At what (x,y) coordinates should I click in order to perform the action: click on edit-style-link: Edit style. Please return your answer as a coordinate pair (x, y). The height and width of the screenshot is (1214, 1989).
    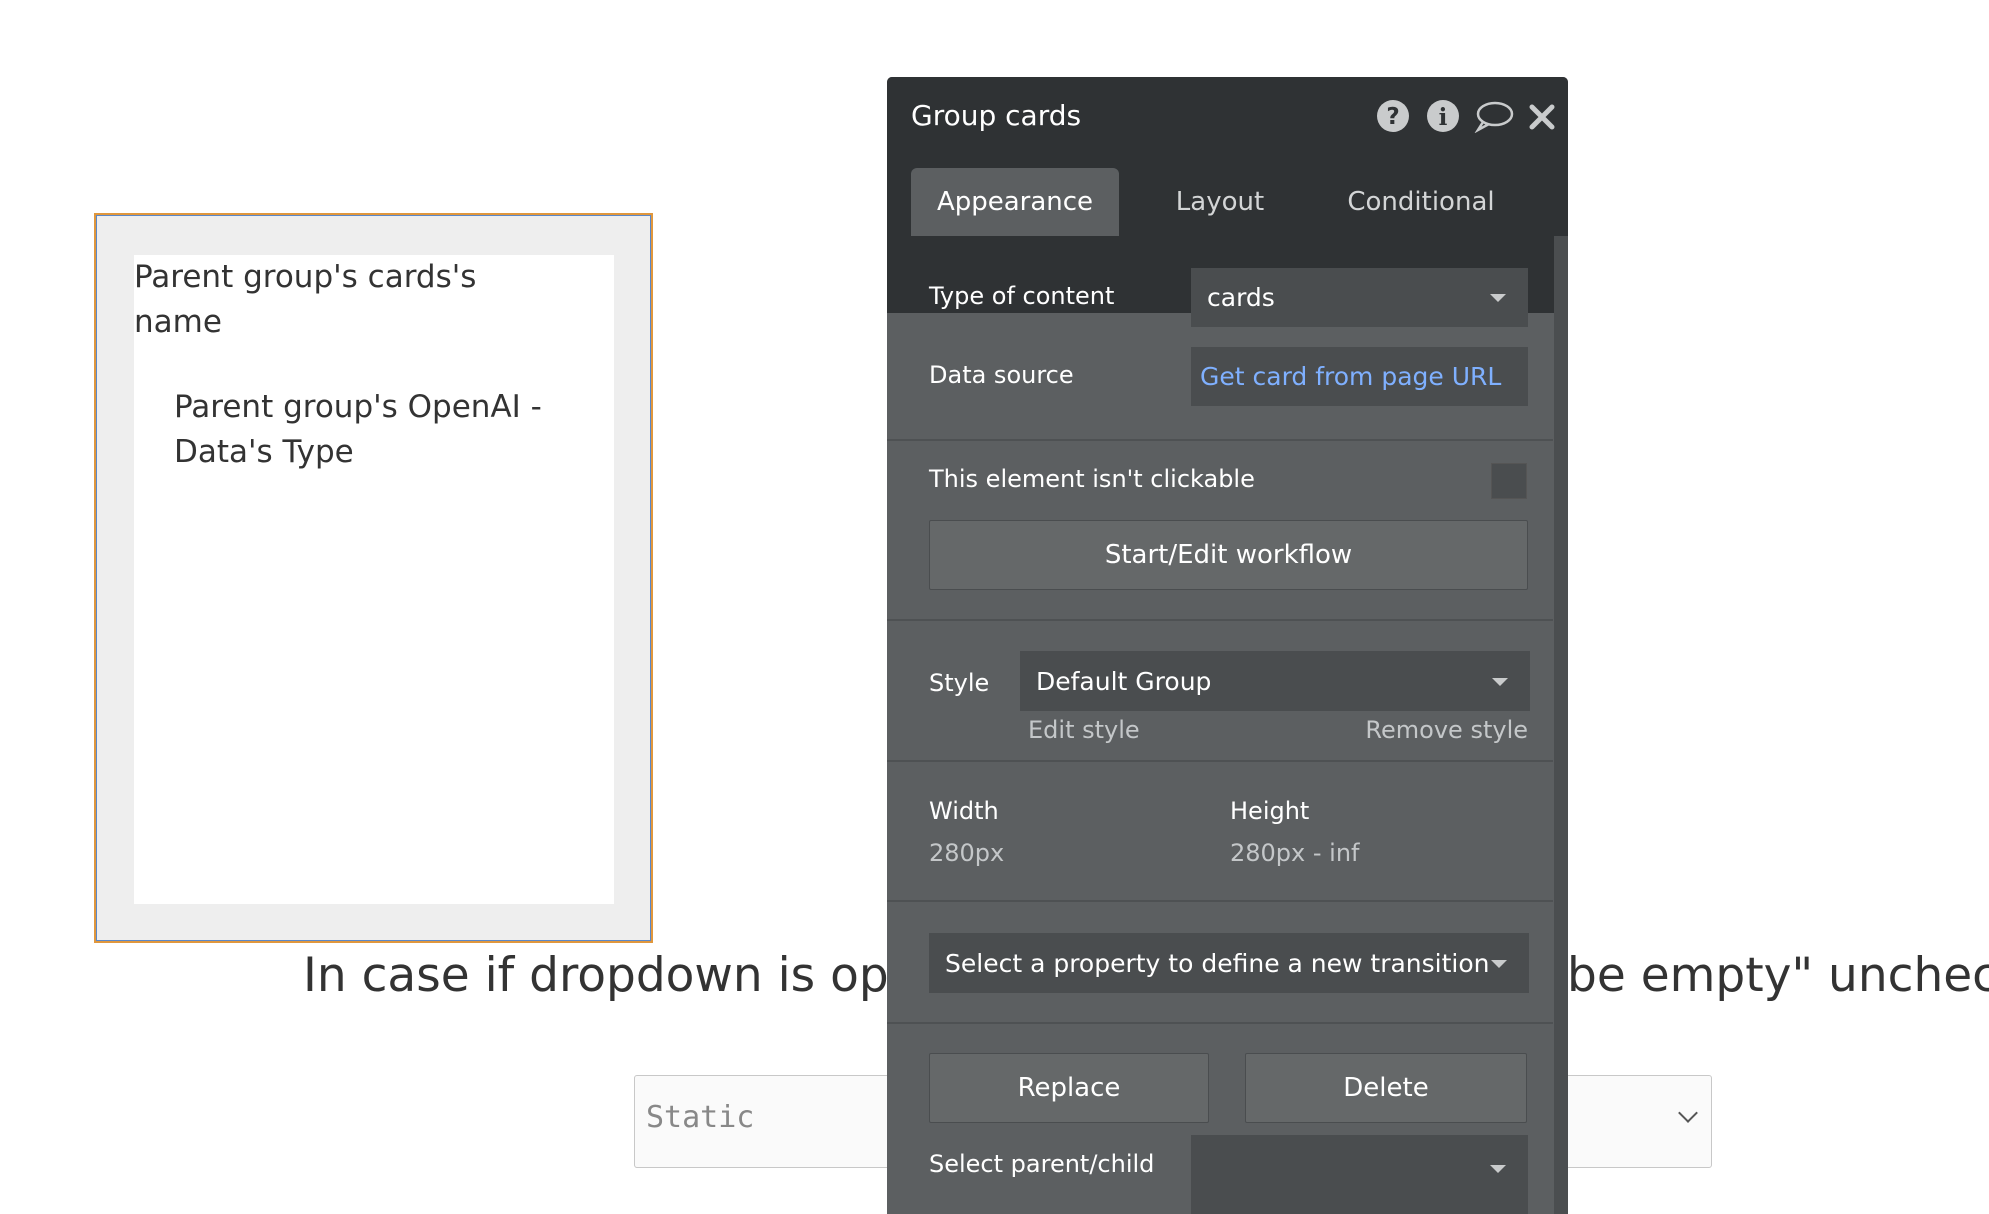
    Looking at the image, I should click on (1084, 730).